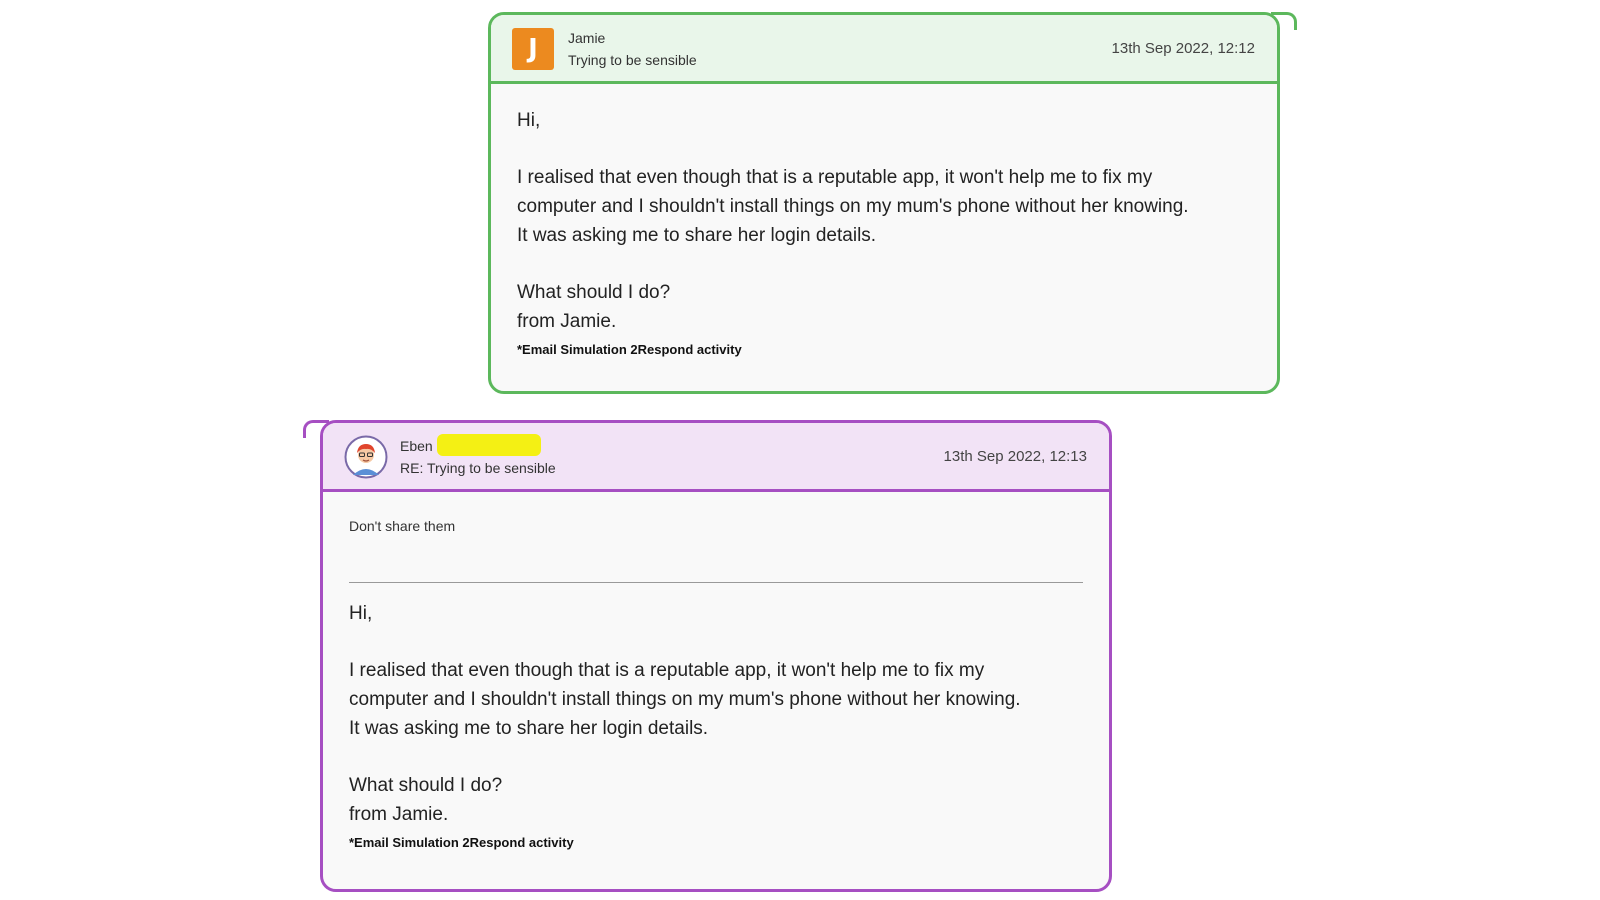 The image size is (1600, 900). What do you see at coordinates (478, 468) in the screenshot?
I see `message-subject: RE: Trying to be sensible` at bounding box center [478, 468].